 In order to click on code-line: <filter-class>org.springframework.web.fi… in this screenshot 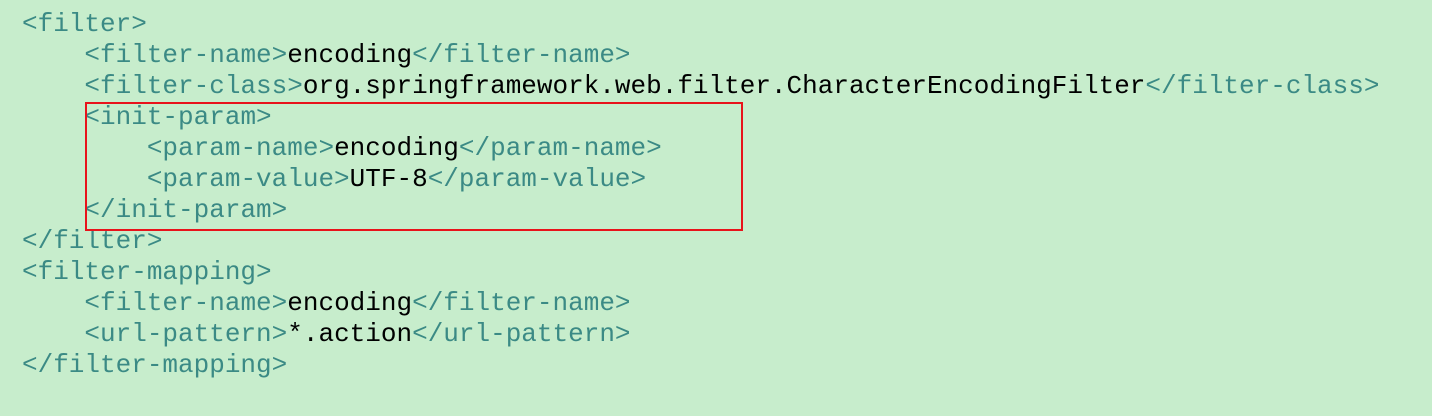, I will do `click(700, 86)`.